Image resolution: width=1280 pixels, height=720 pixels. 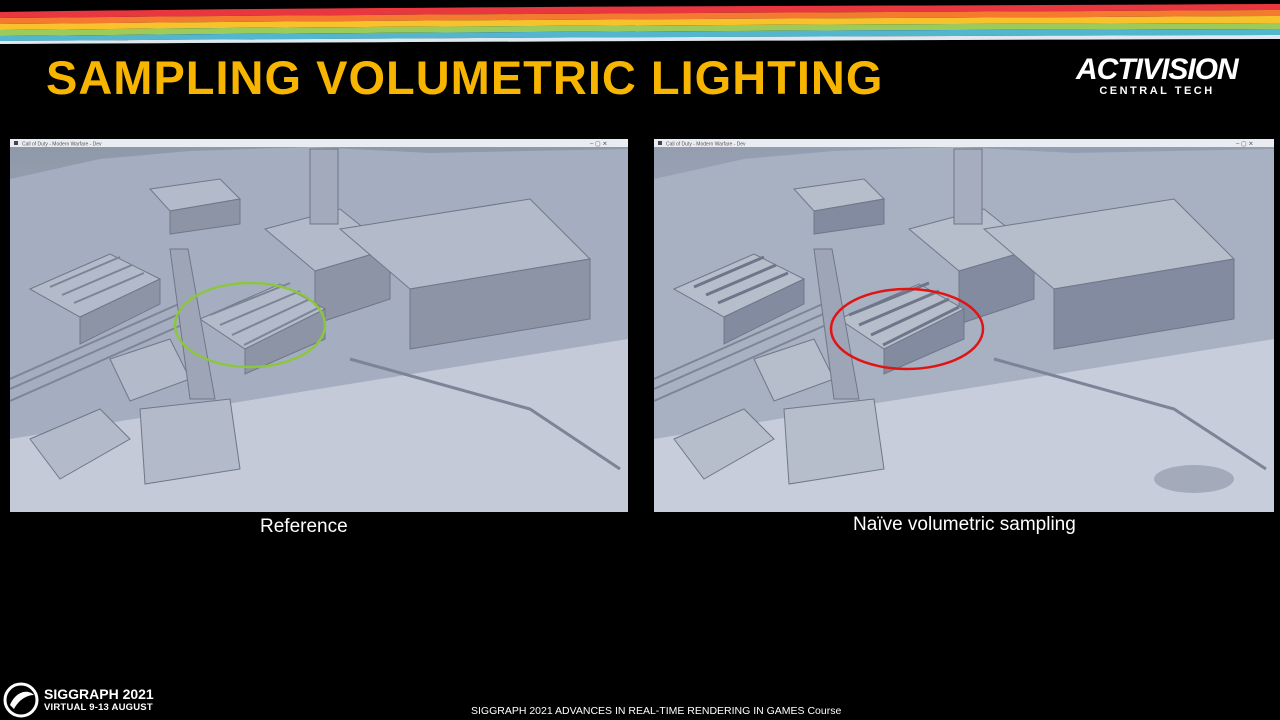 What do you see at coordinates (640, 24) in the screenshot?
I see `rainbow-header-stripes` at bounding box center [640, 24].